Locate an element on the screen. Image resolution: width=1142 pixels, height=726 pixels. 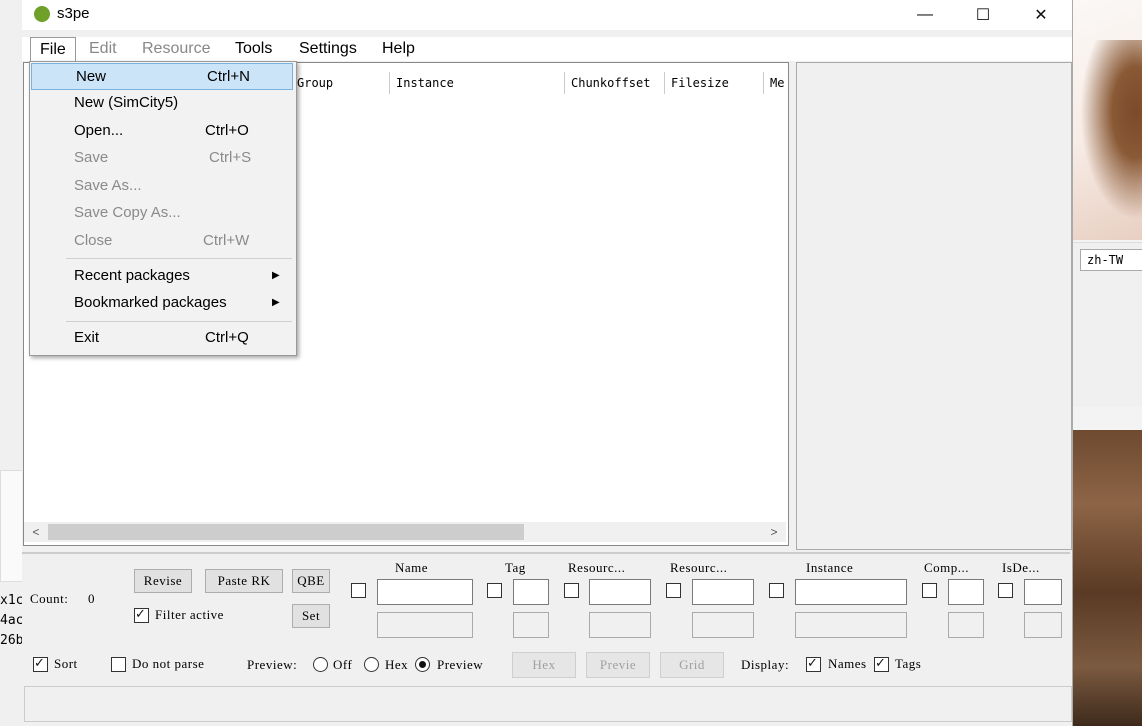
preview-preview-radio is located at coordinates (422, 664).